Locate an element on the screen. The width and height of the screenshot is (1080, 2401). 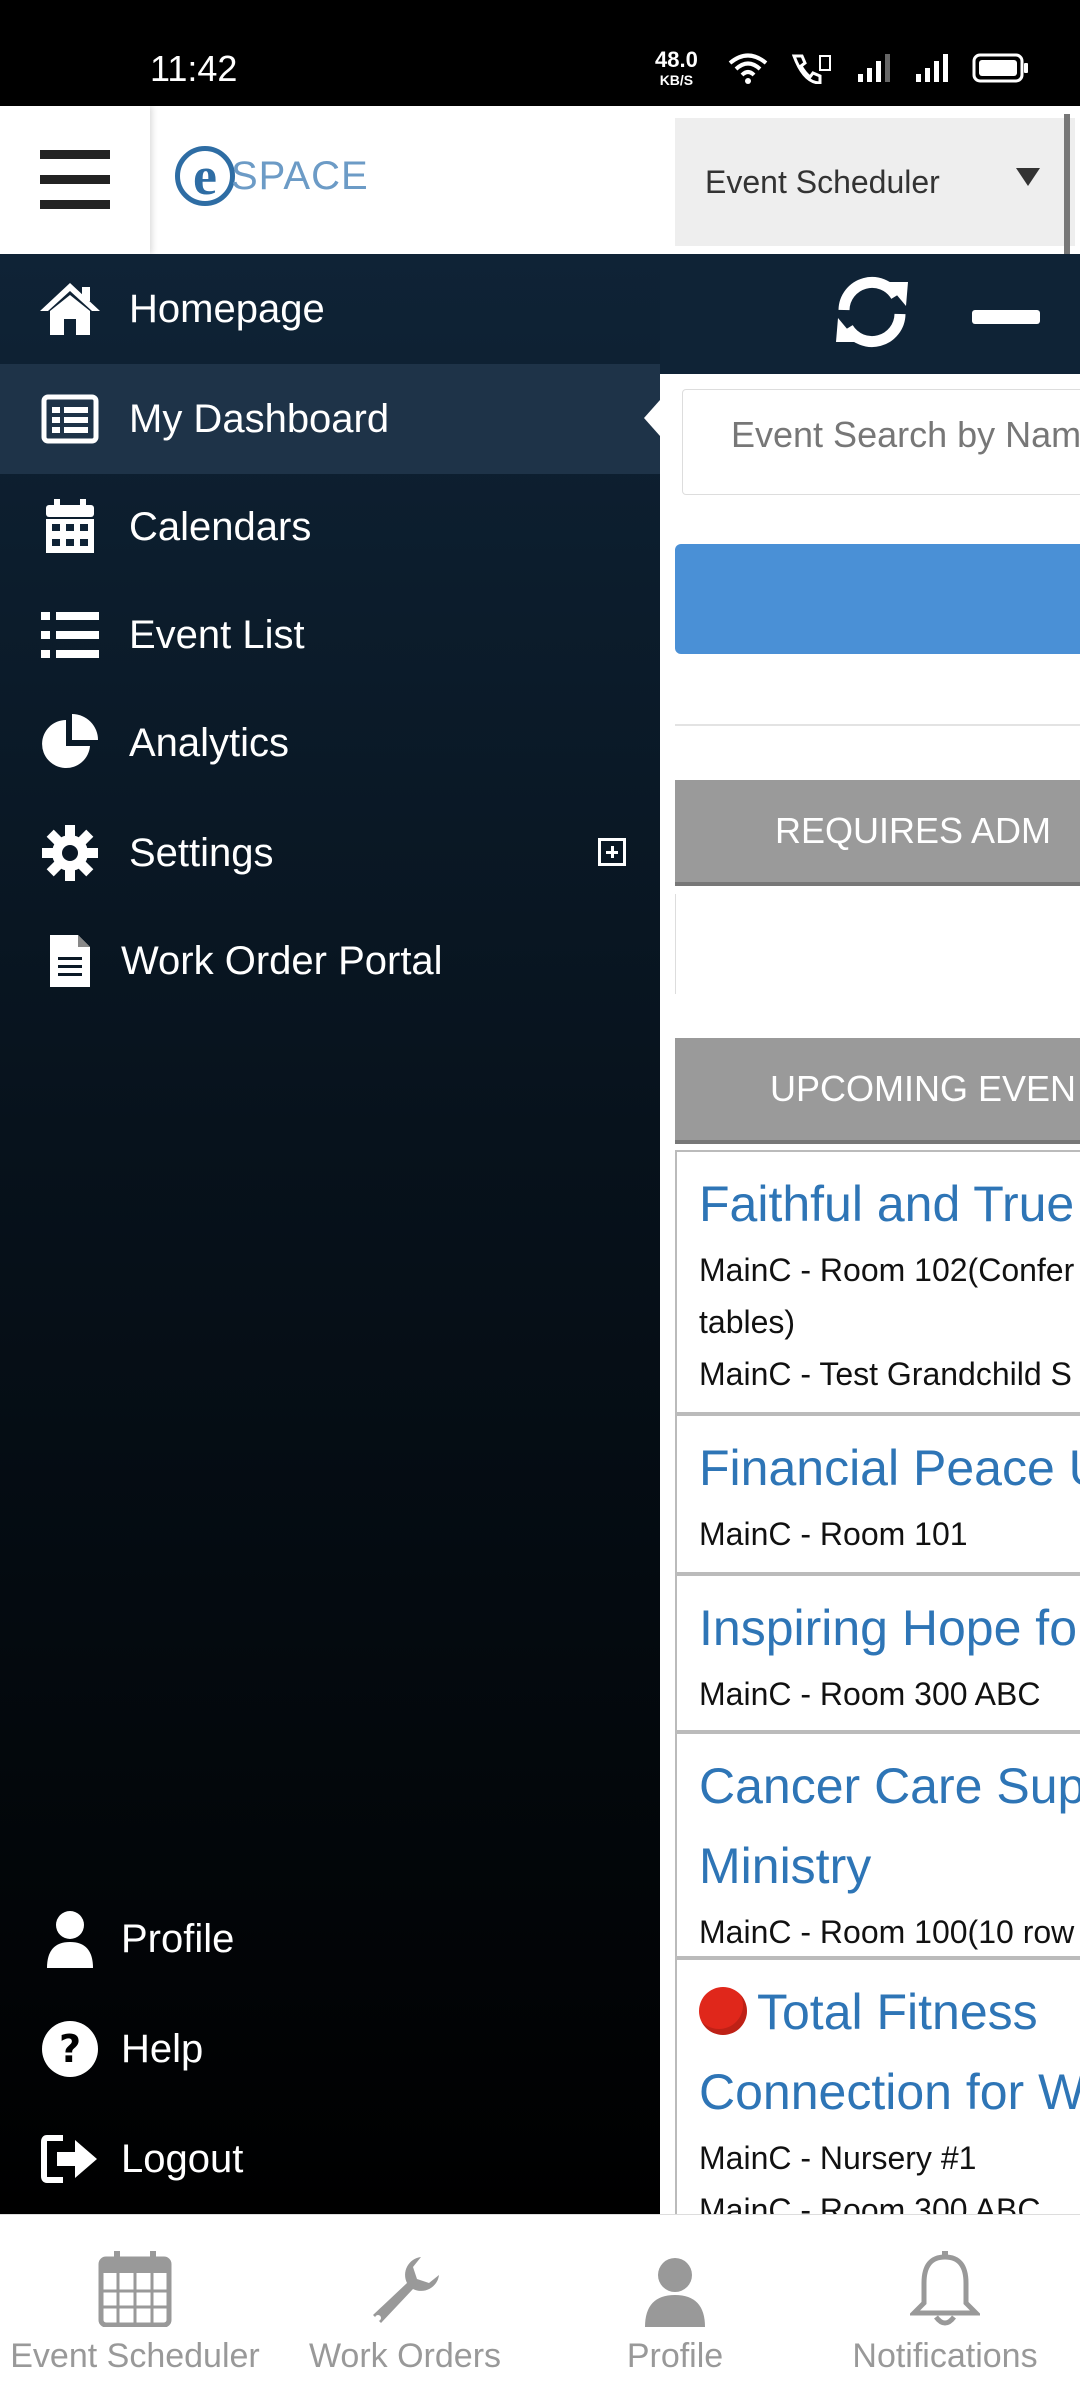
event-room: MainC - Test Grandchild S is located at coordinates (885, 1374).